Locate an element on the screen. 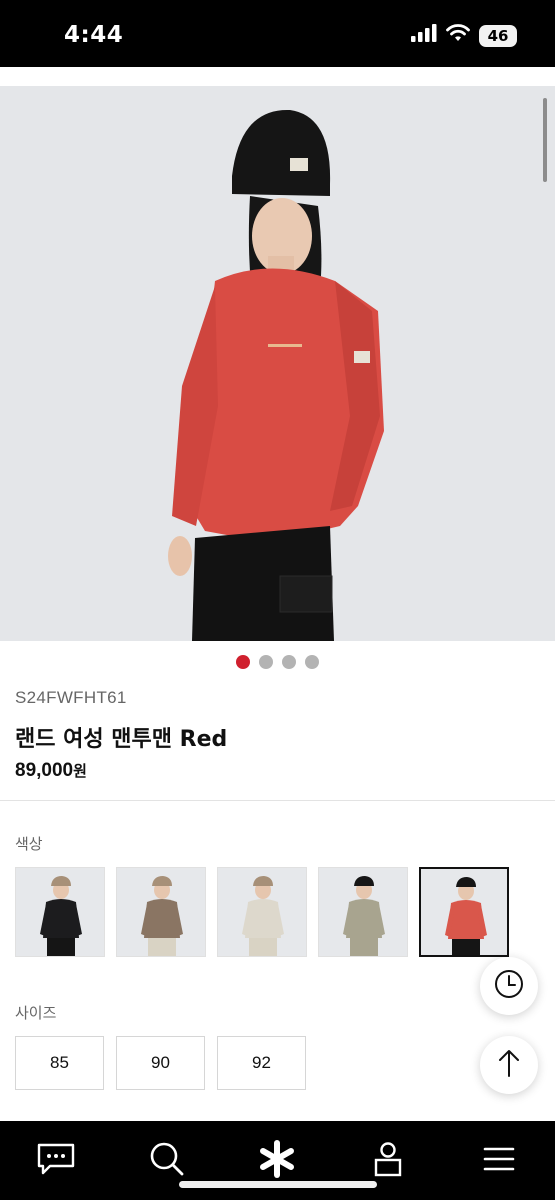 This screenshot has width=555, height=1200. recent-history-button is located at coordinates (509, 986).